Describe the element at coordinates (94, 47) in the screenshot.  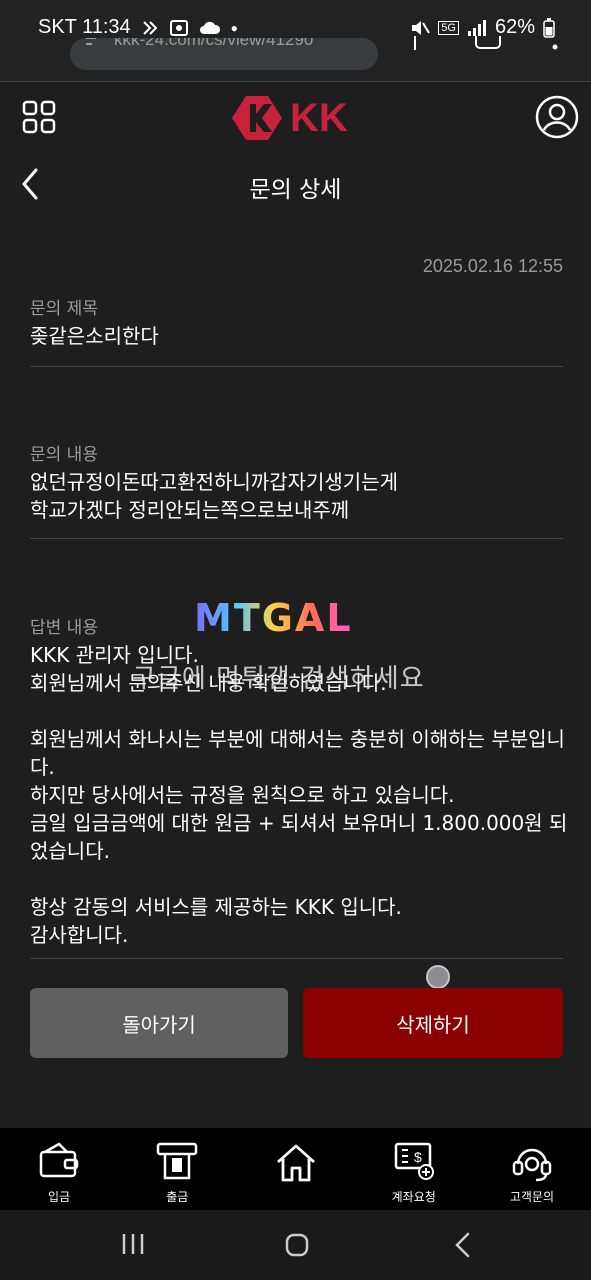
I see `site-info-icon` at that location.